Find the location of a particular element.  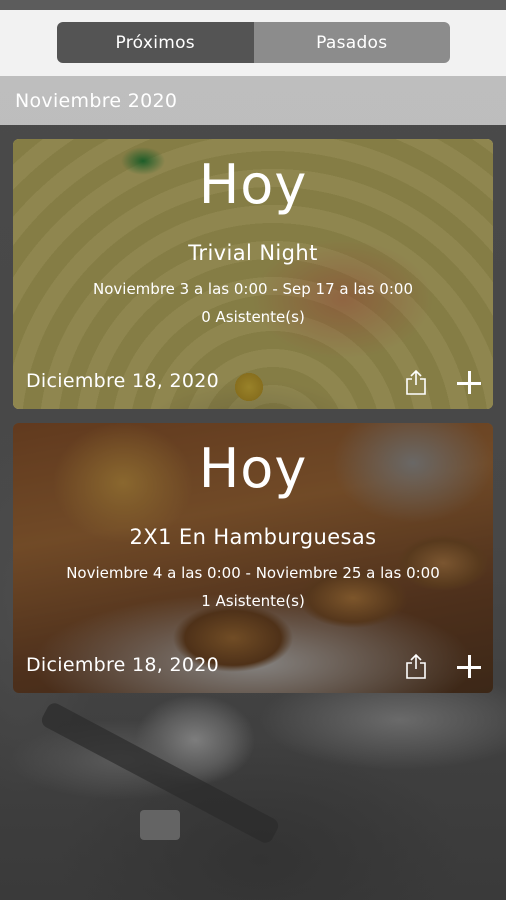

background-handle is located at coordinates (160, 825).